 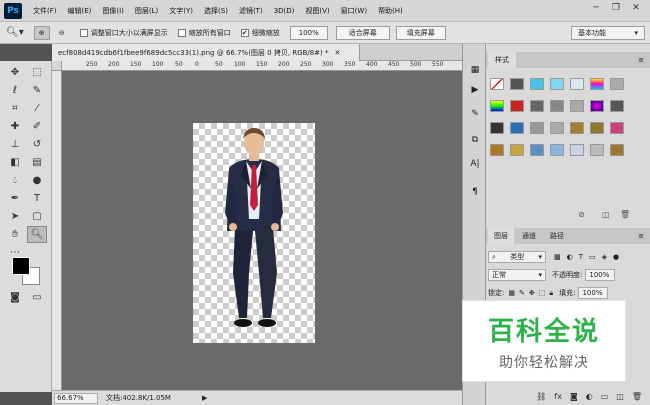 What do you see at coordinates (21, 266) in the screenshot?
I see `foreground-color-swatch` at bounding box center [21, 266].